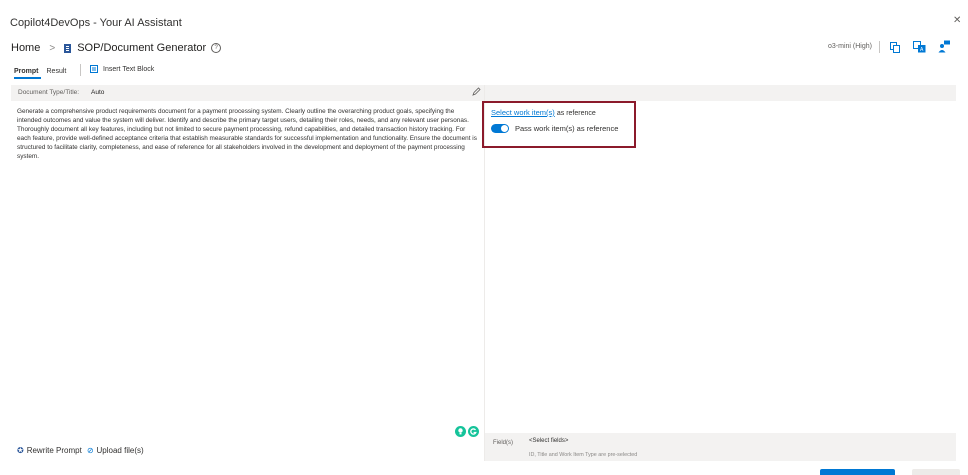 This screenshot has width=968, height=475. What do you see at coordinates (25, 48) in the screenshot?
I see `breadcrumb-home: Home` at bounding box center [25, 48].